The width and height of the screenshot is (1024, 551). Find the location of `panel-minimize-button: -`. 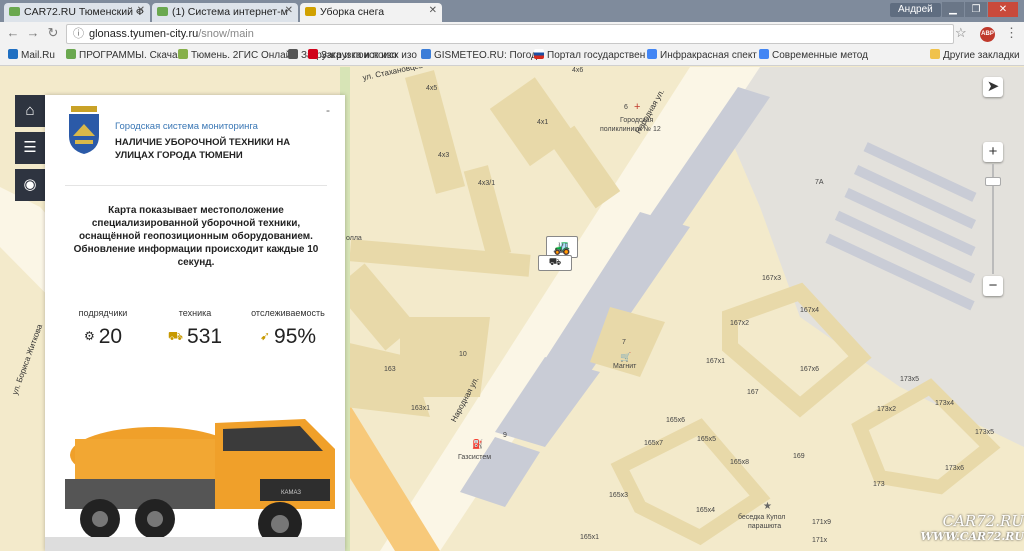

panel-minimize-button: - is located at coordinates (328, 110).